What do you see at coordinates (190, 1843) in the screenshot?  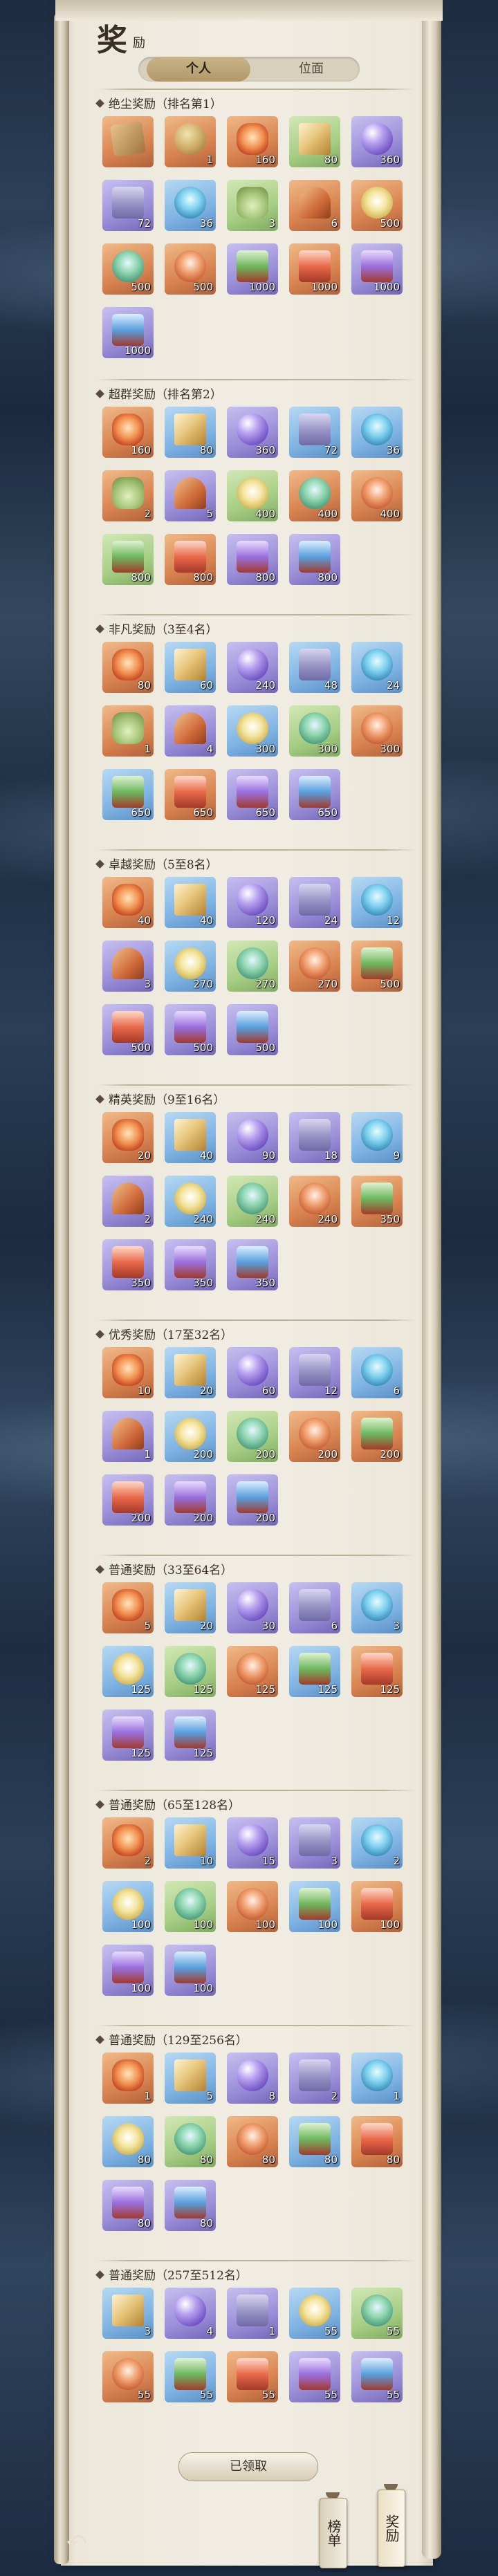 I see `reward-item: 10` at bounding box center [190, 1843].